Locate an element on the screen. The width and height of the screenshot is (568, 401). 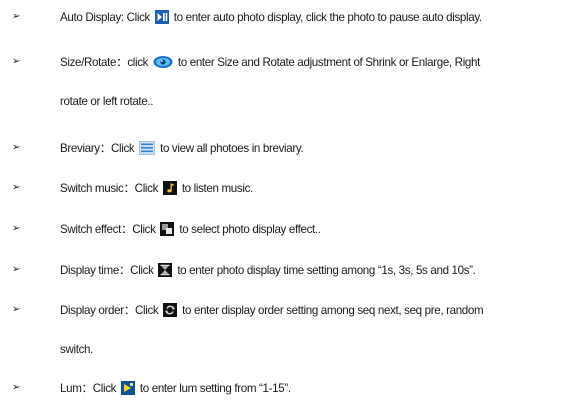
item-label: Size/Rotate：click is located at coordinates (104, 62).